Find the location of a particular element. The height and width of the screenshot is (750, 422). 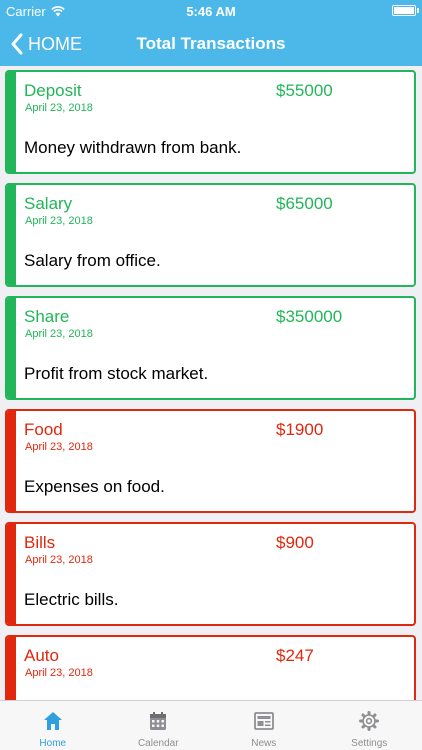

tab-bar: Home Calendar News Settings is located at coordinates (211, 725).